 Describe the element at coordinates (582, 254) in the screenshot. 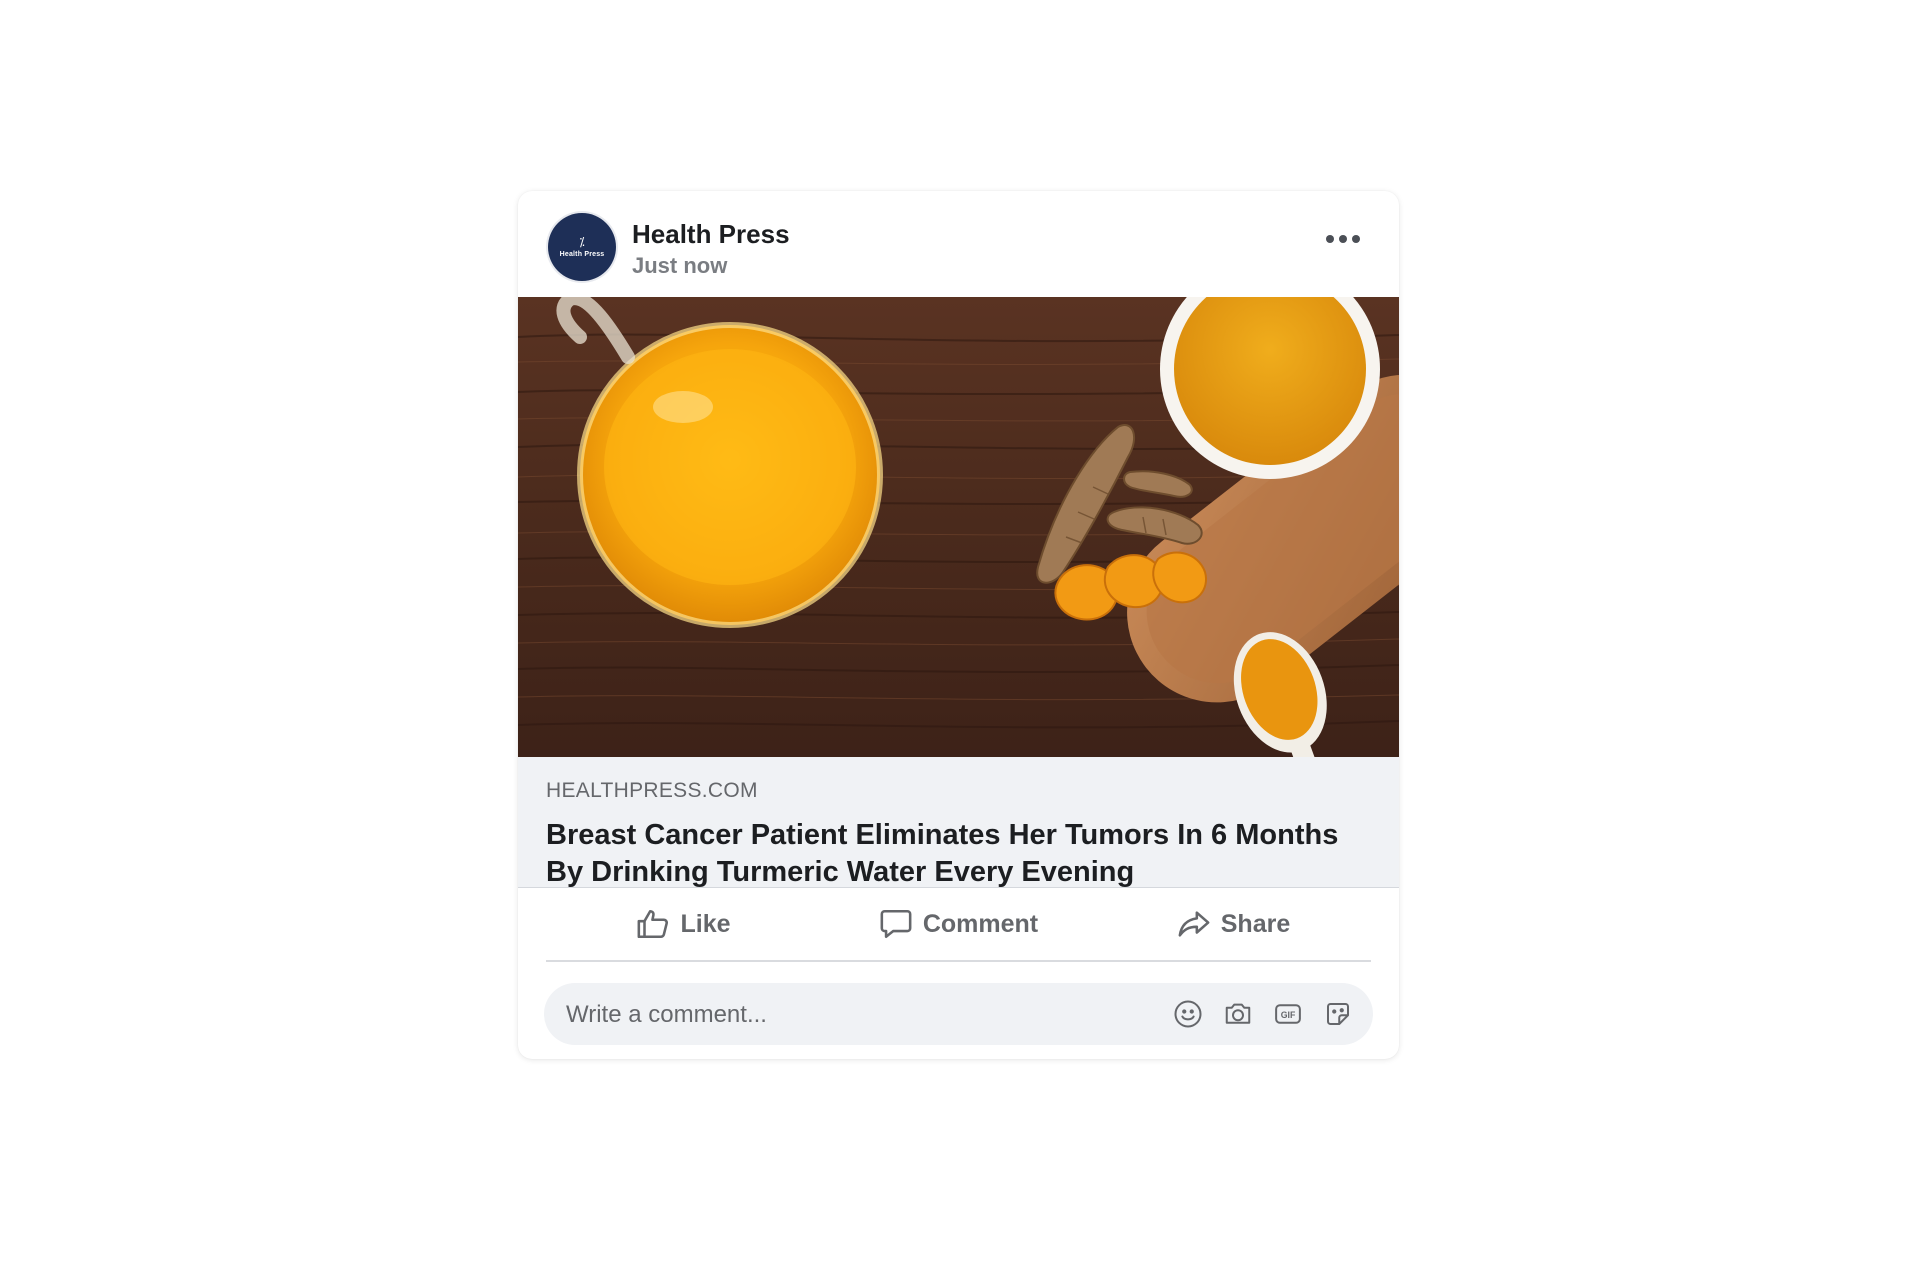

I see `logo-text: Health Press` at that location.